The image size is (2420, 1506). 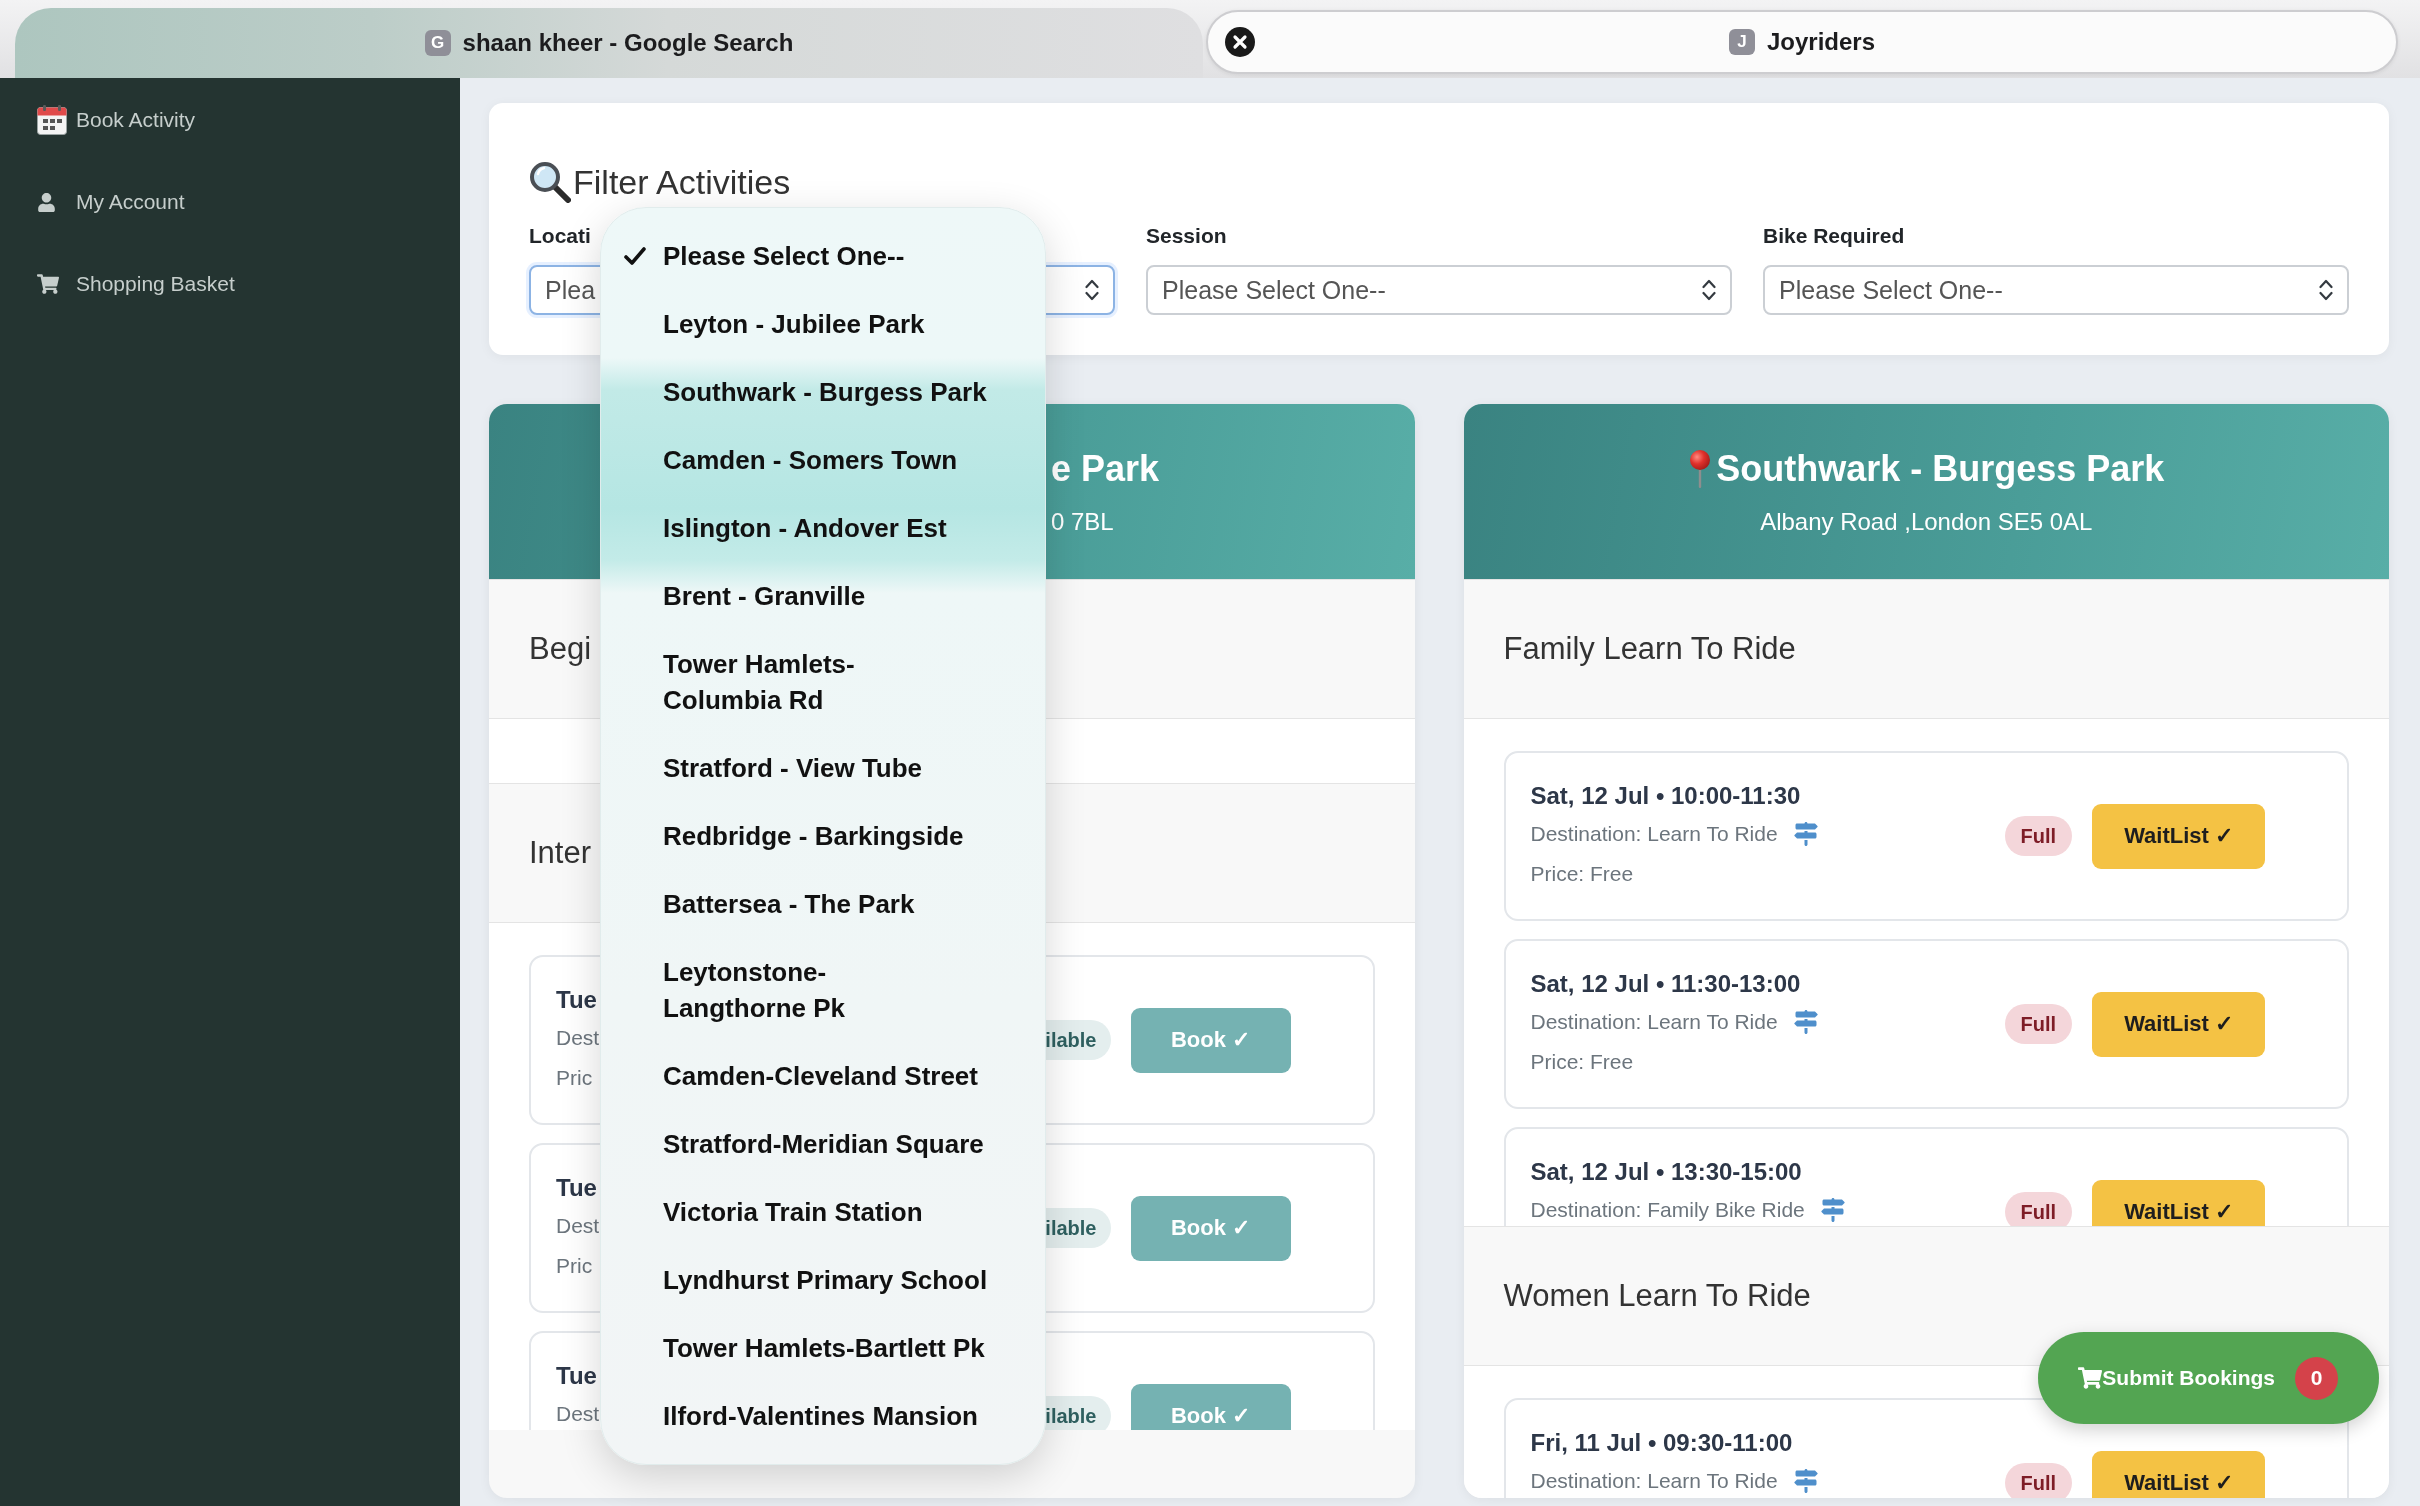 I want to click on sidebar-item: Book Activity, so click(x=116, y=120).